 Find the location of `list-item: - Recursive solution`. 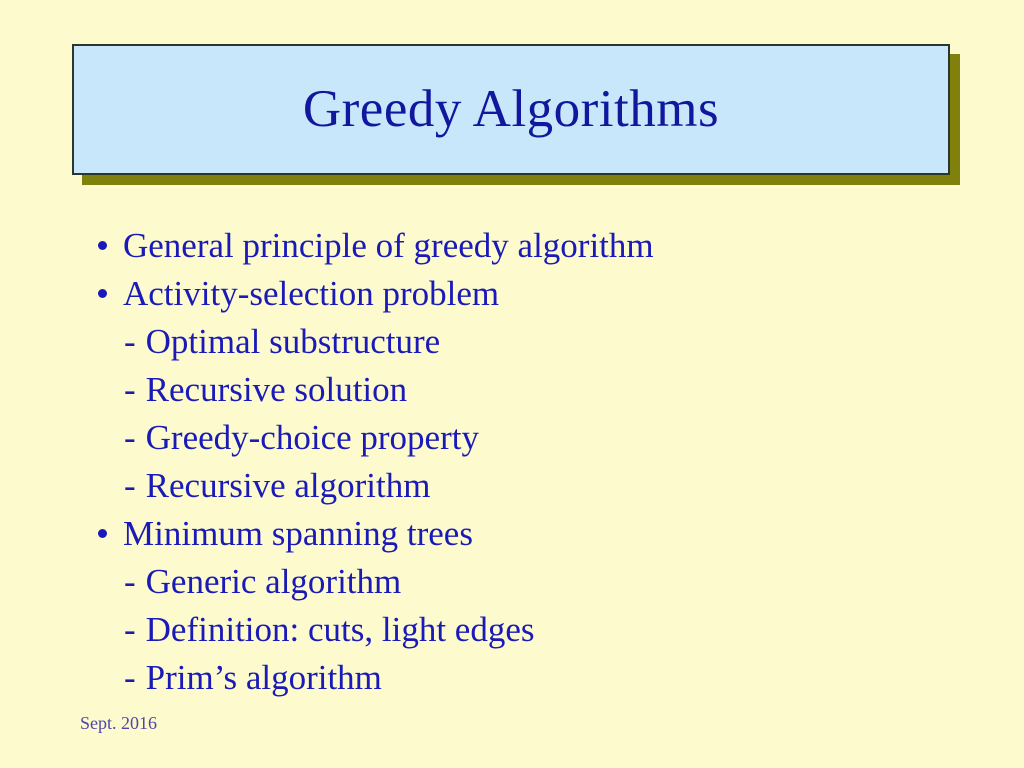

list-item: - Recursive solution is located at coordinates (512, 389).